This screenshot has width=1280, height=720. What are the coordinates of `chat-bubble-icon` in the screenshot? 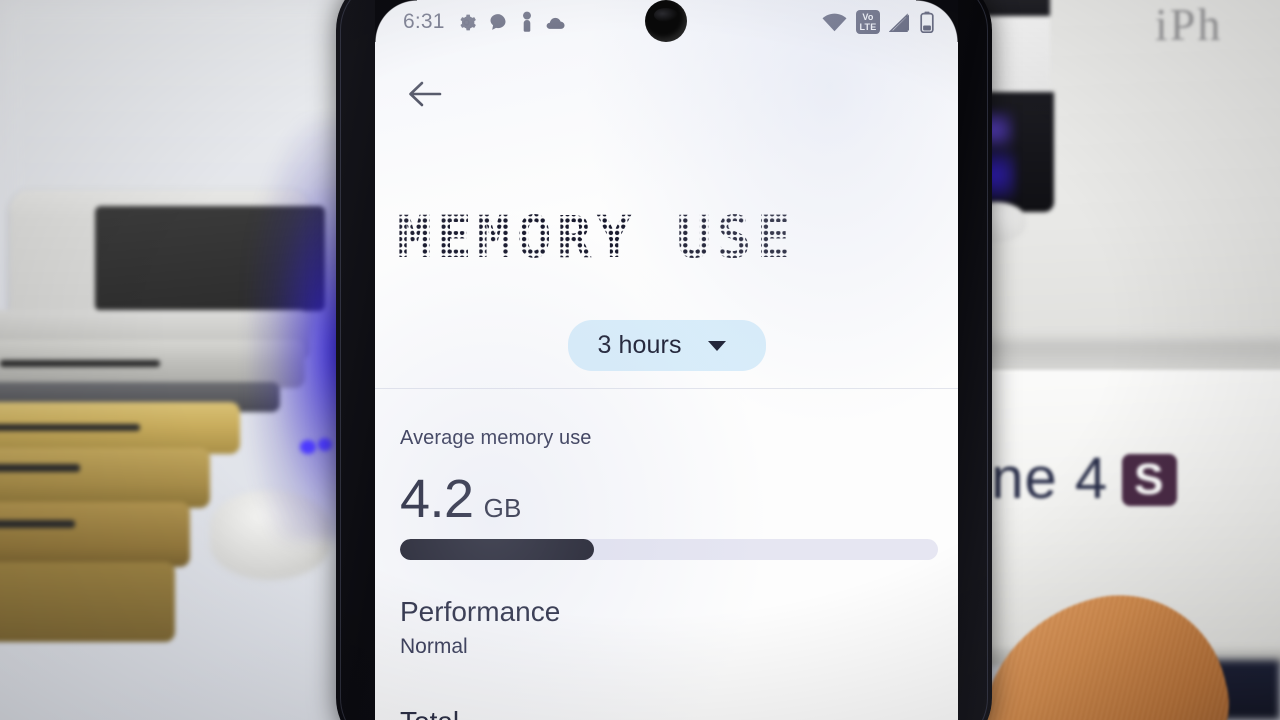 It's located at (498, 22).